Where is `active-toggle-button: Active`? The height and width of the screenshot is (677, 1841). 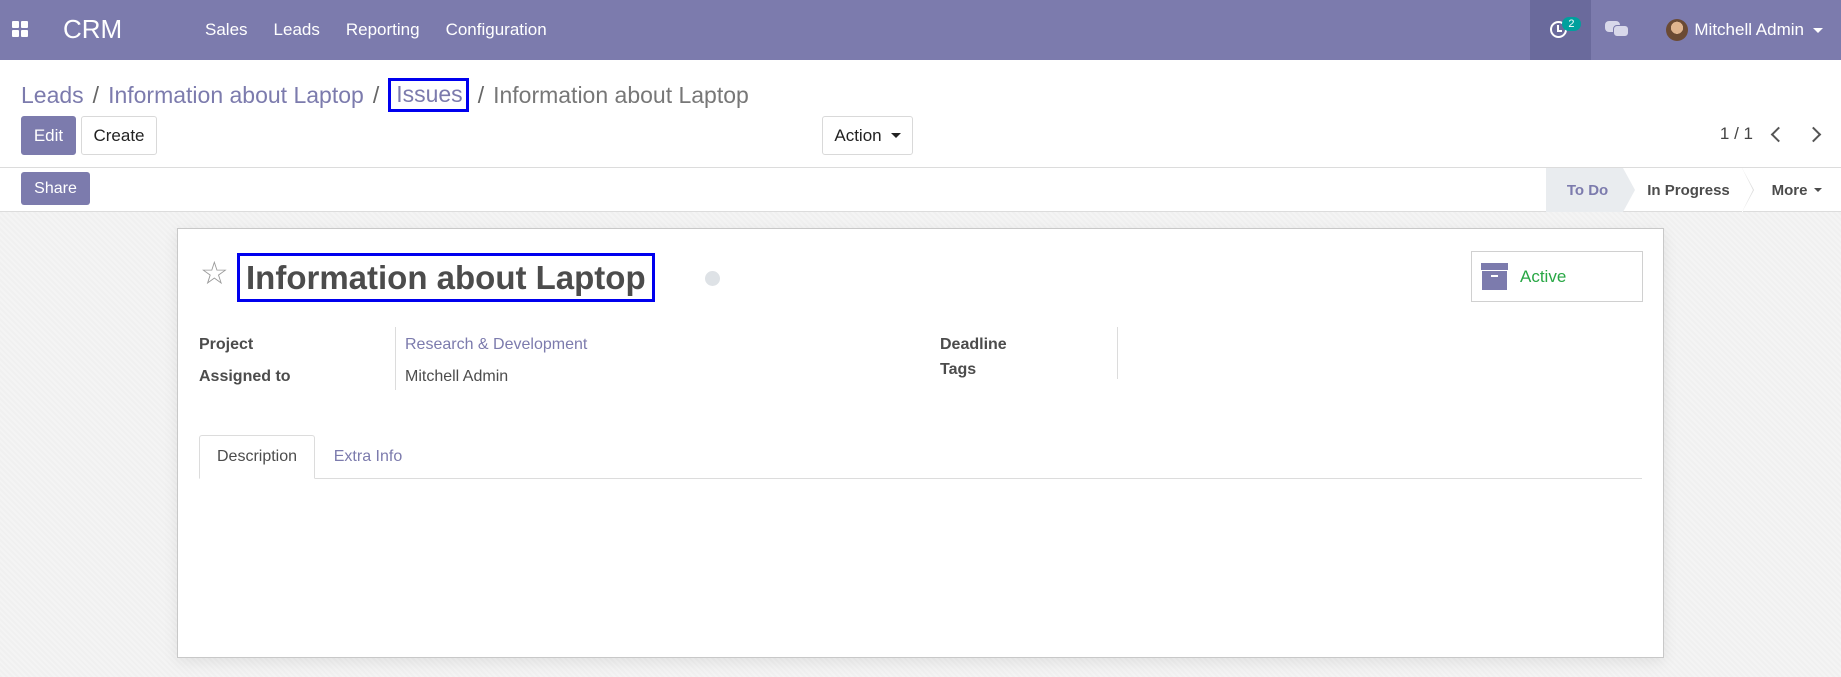 active-toggle-button: Active is located at coordinates (1557, 276).